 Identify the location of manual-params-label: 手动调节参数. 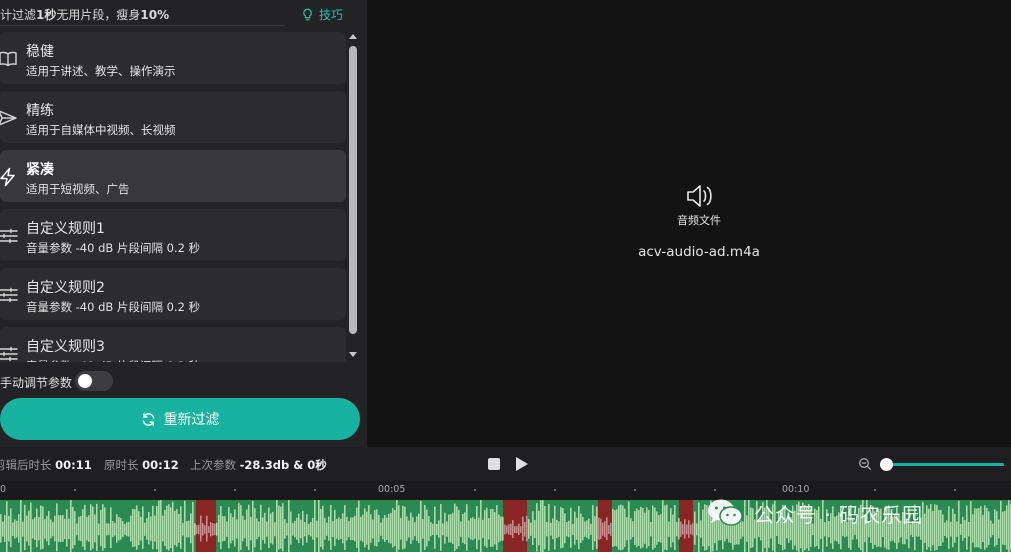
(36, 383).